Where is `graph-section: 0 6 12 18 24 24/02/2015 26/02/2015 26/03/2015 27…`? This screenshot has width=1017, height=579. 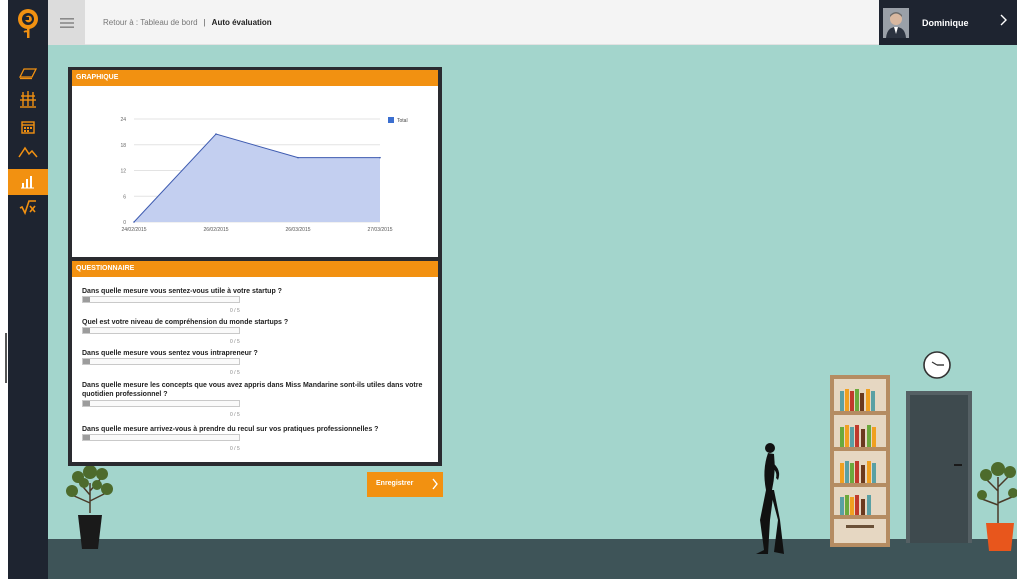 graph-section: 0 6 12 18 24 24/02/2015 26/02/2015 26/03/2015 27… is located at coordinates (255, 171).